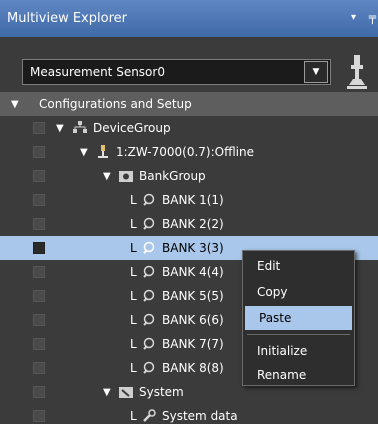  Describe the element at coordinates (200, 416) in the screenshot. I see `tree-node-label: System data` at that location.